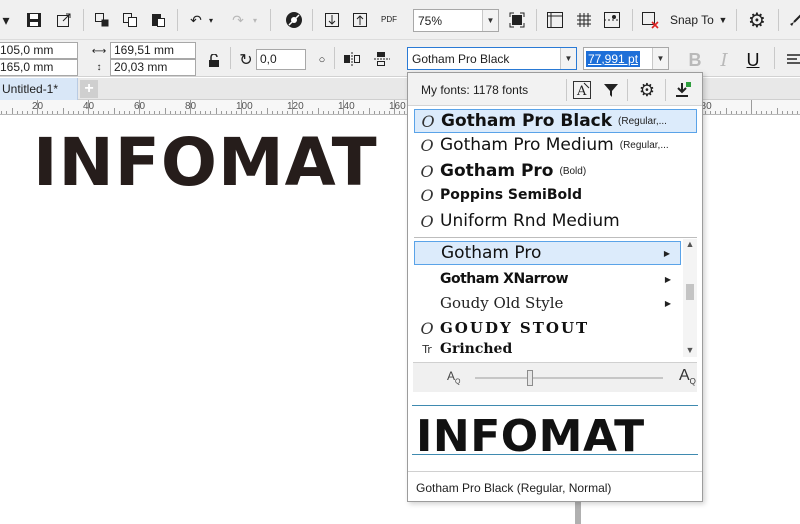 The image size is (800, 524). Describe the element at coordinates (529, 378) in the screenshot. I see `preview-size-slider` at that location.